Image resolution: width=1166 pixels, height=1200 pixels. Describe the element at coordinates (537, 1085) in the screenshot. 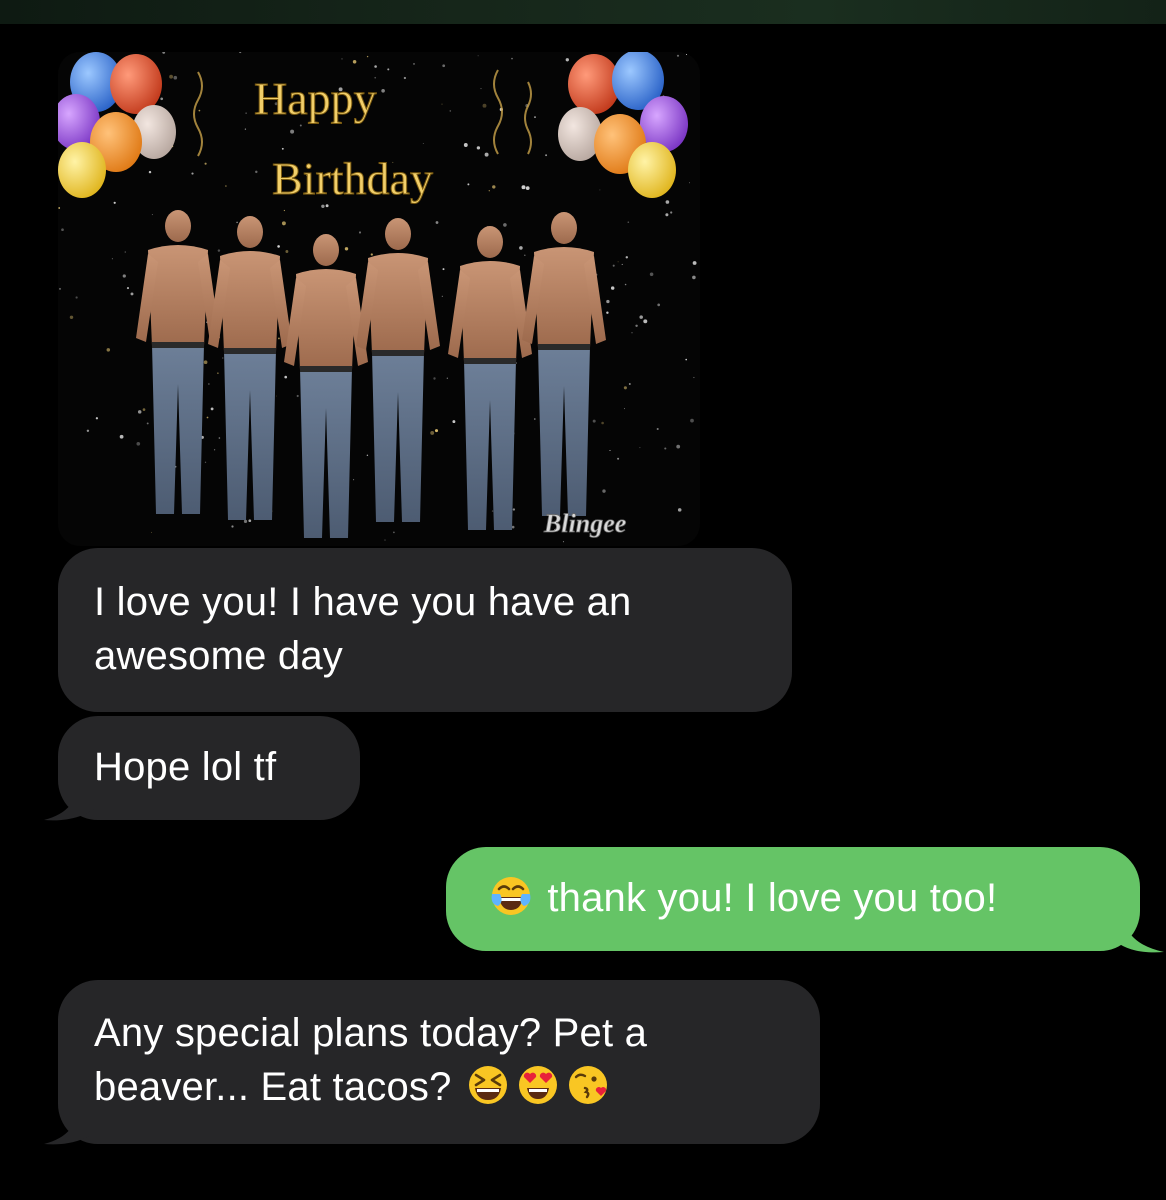

I see `smiling-face-with-heart-eyes-icon` at that location.